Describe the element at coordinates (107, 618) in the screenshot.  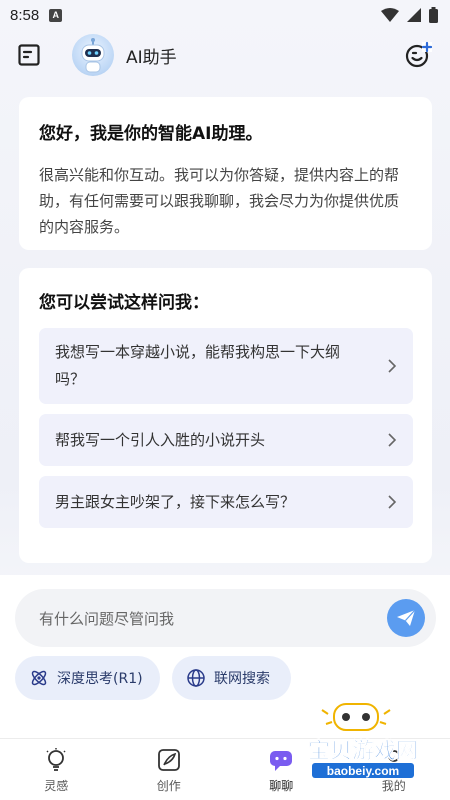
I see `input-placeholder: 有什么问题尽管问我` at that location.